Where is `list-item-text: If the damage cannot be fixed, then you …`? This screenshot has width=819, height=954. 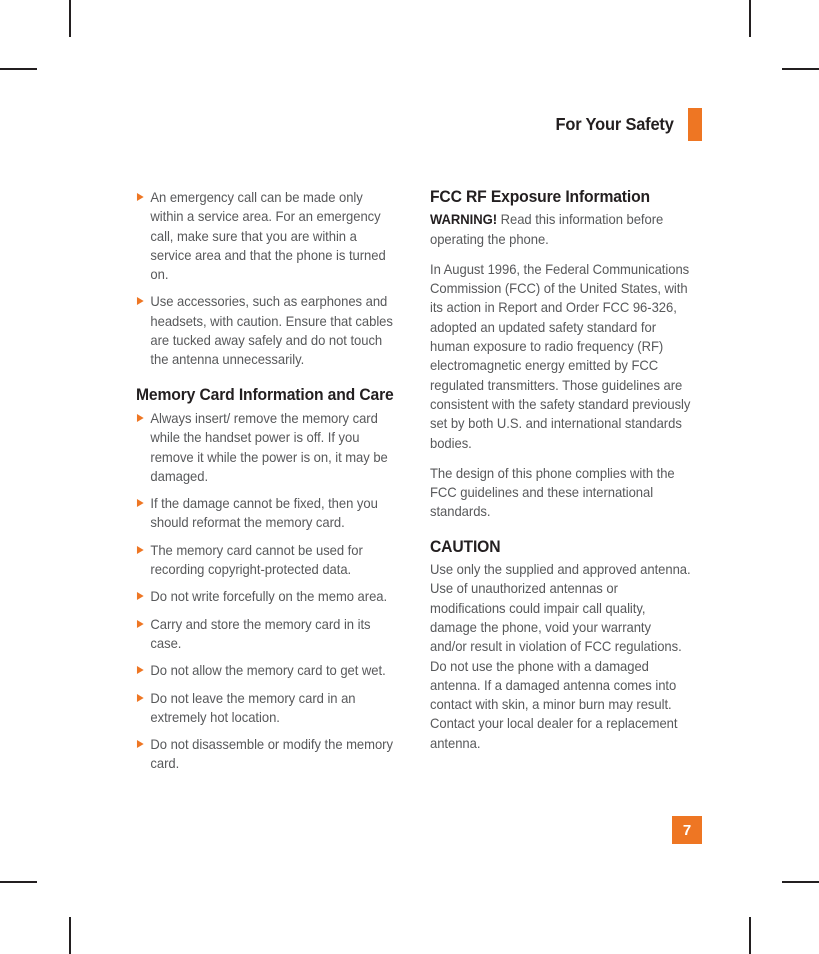 list-item-text: If the damage cannot be fixed, then you … is located at coordinates (264, 513).